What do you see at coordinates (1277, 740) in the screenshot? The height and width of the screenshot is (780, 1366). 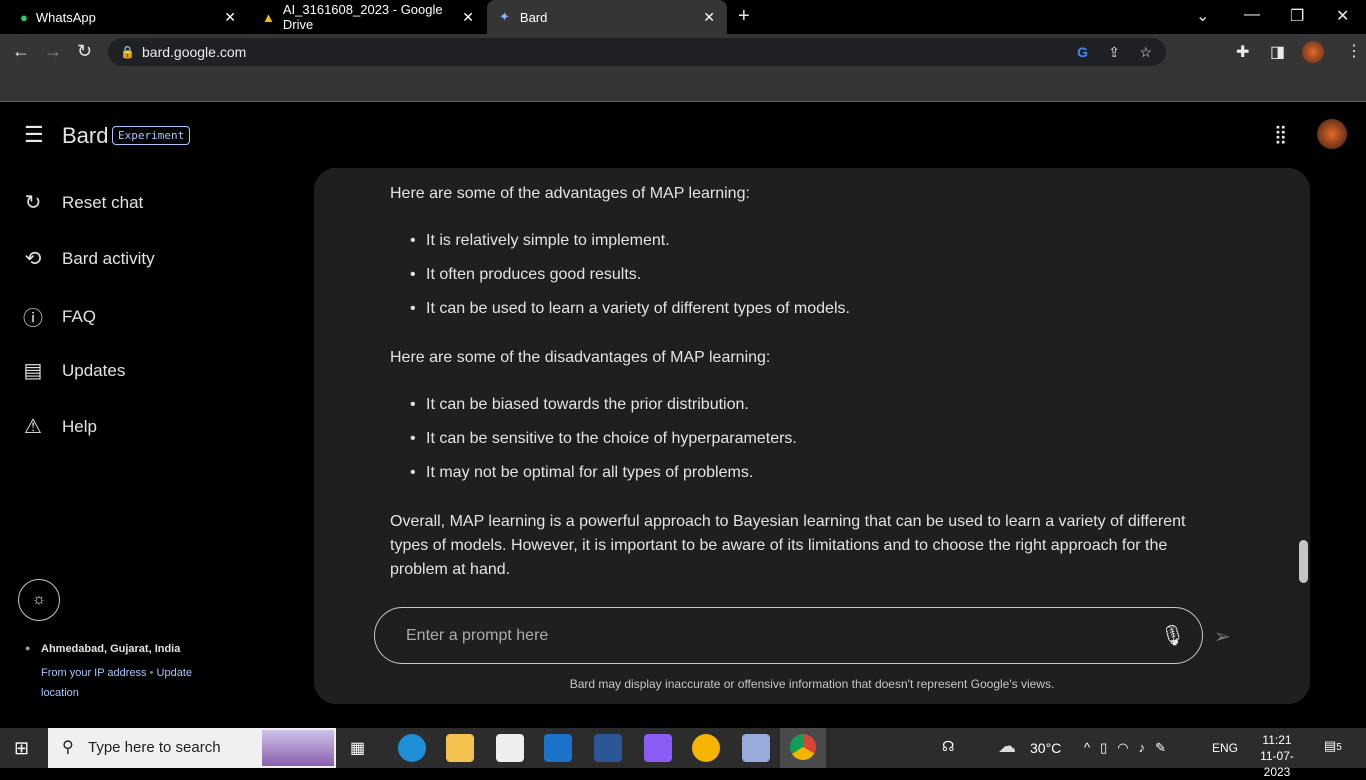 I see `time: 11:21` at bounding box center [1277, 740].